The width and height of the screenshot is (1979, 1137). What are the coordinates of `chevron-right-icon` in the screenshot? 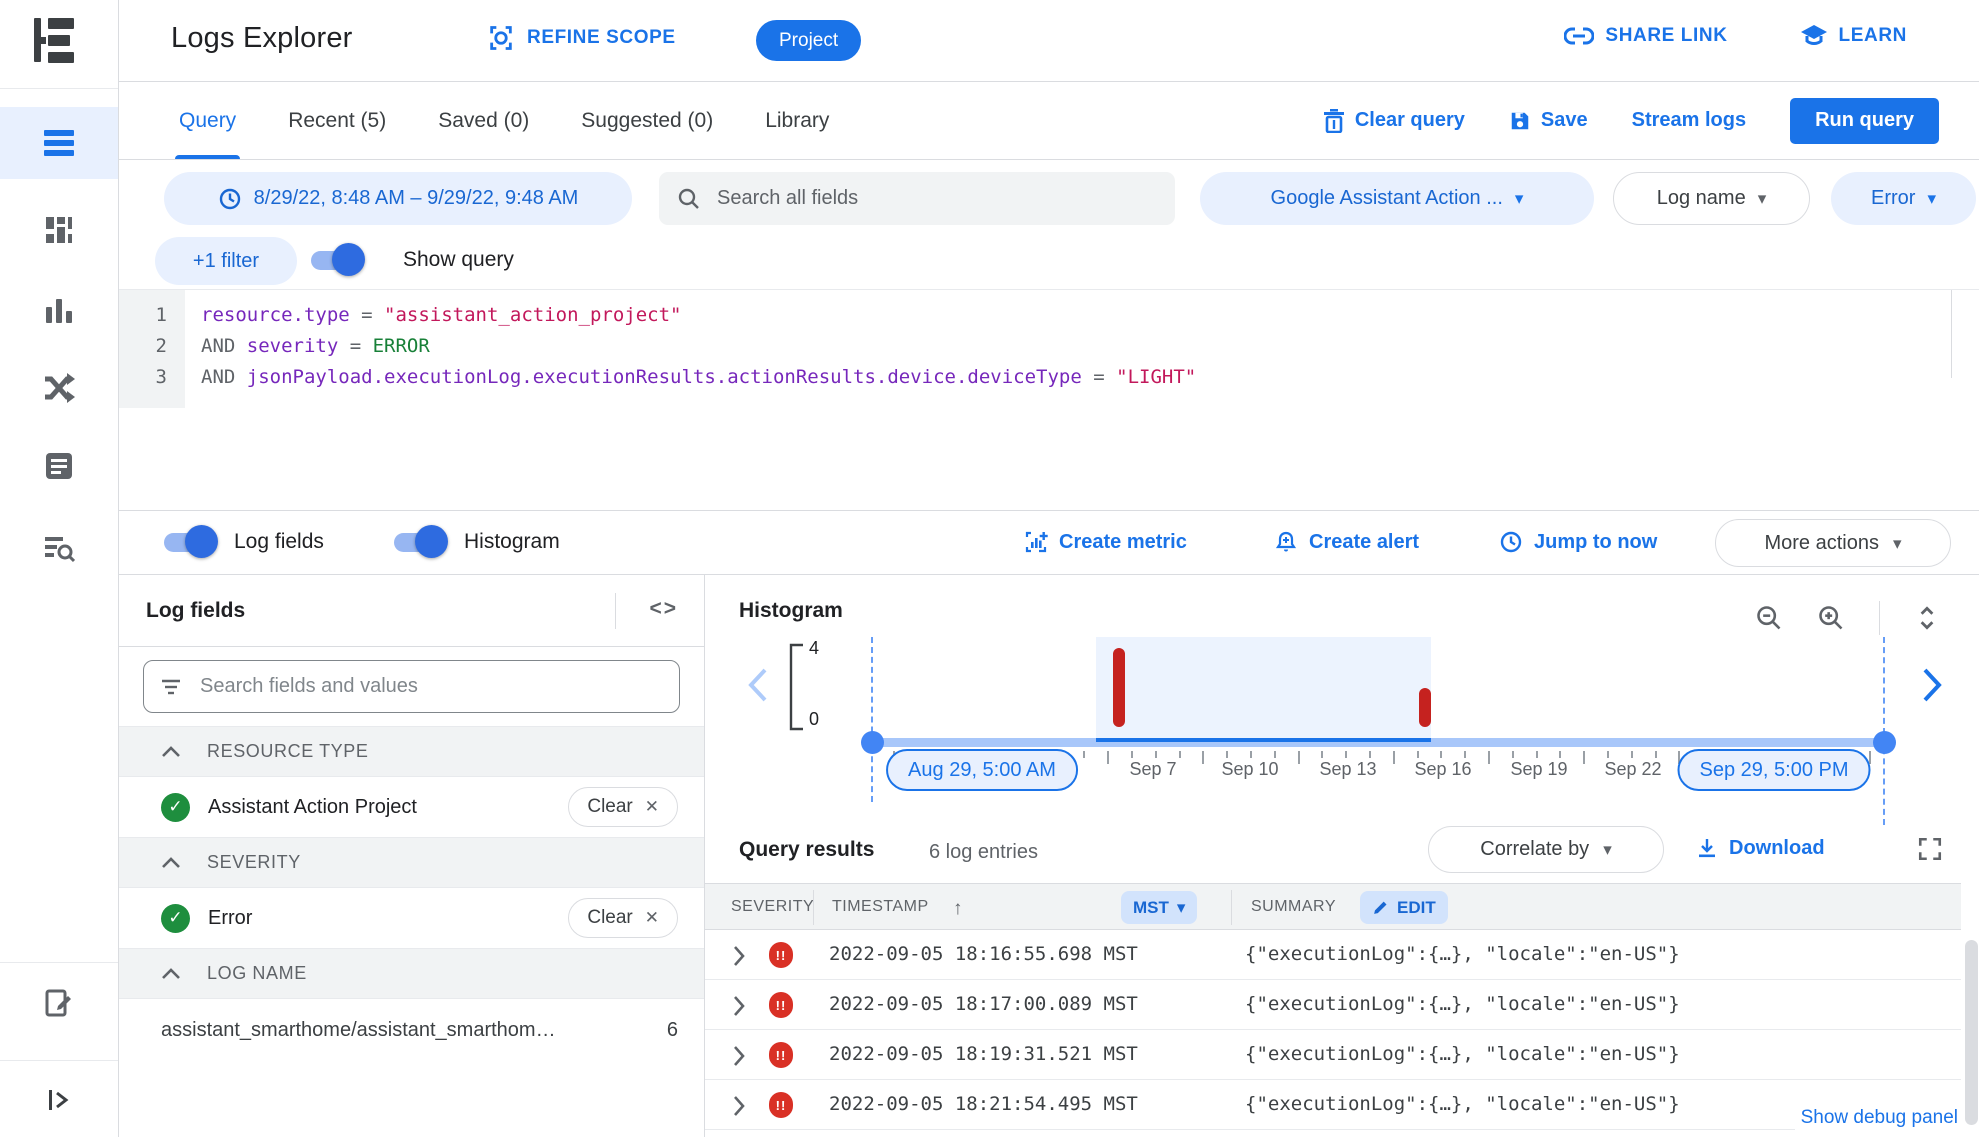 It's located at (1932, 685).